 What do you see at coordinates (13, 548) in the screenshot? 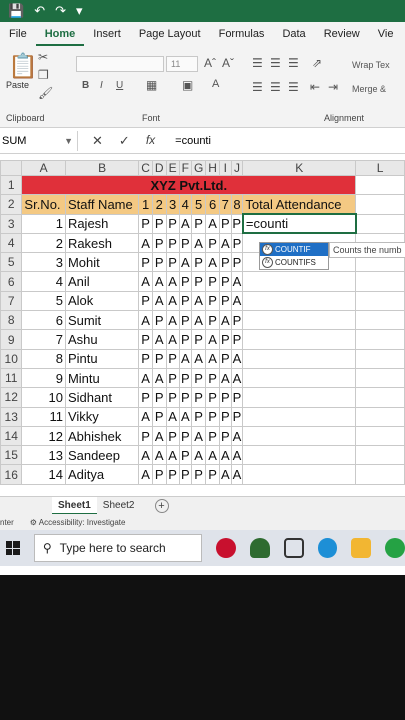
I see `windows-start-icon` at bounding box center [13, 548].